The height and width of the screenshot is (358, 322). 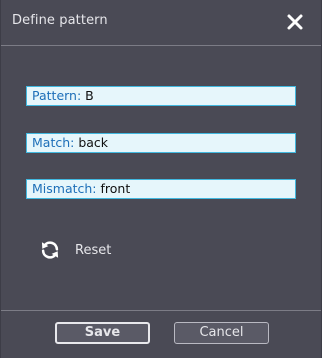 I want to click on reset-button: Reset, so click(x=75, y=250).